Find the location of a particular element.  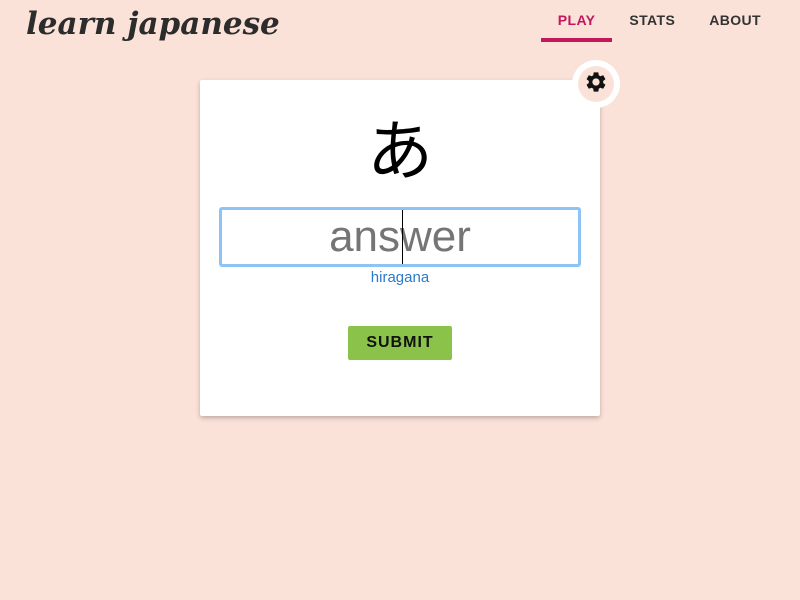

text-caret is located at coordinates (402, 237).